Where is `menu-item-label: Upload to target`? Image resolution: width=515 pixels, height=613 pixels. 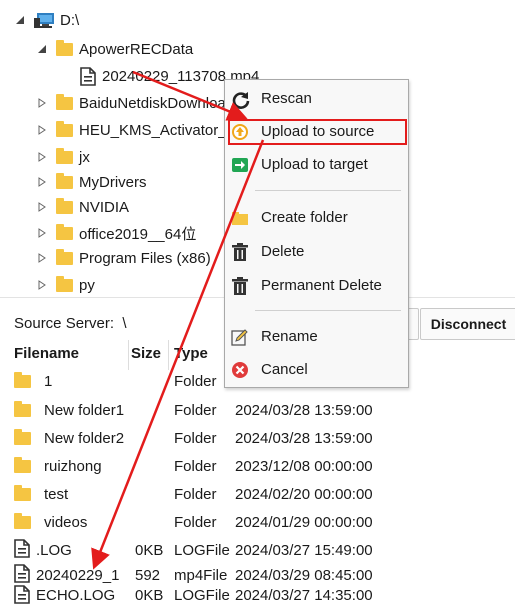
menu-item-label: Upload to target is located at coordinates (314, 164).